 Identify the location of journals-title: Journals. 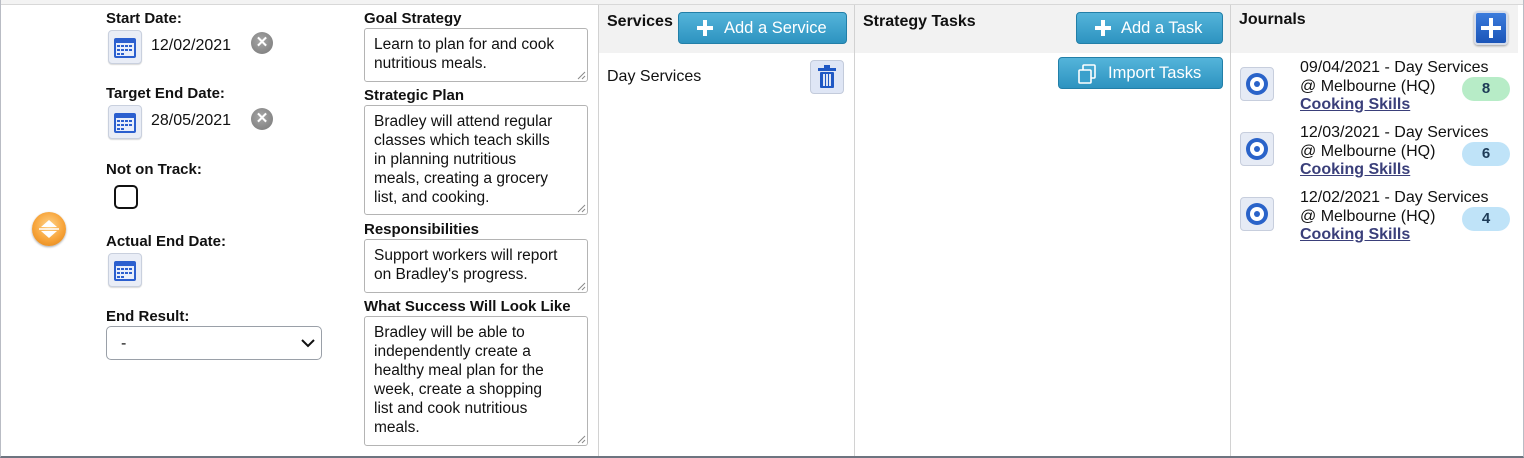
(1272, 19).